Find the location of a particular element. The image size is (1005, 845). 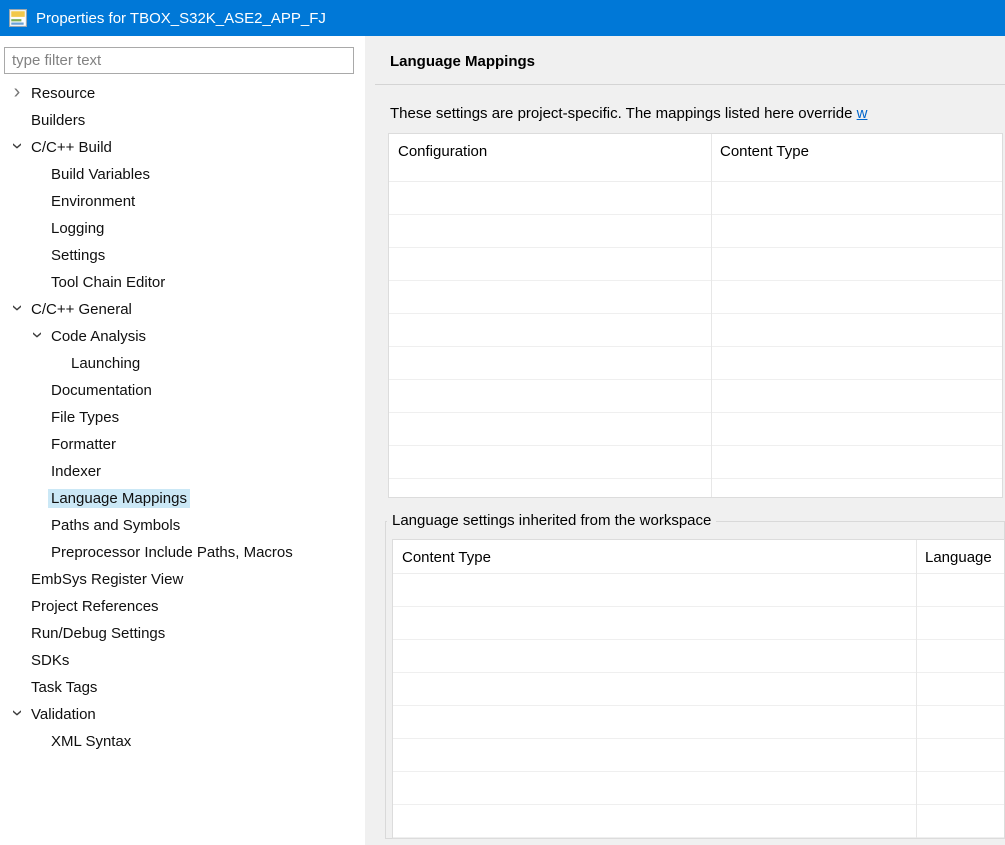

tree-item-task-tags: Task Tags is located at coordinates (182, 687).